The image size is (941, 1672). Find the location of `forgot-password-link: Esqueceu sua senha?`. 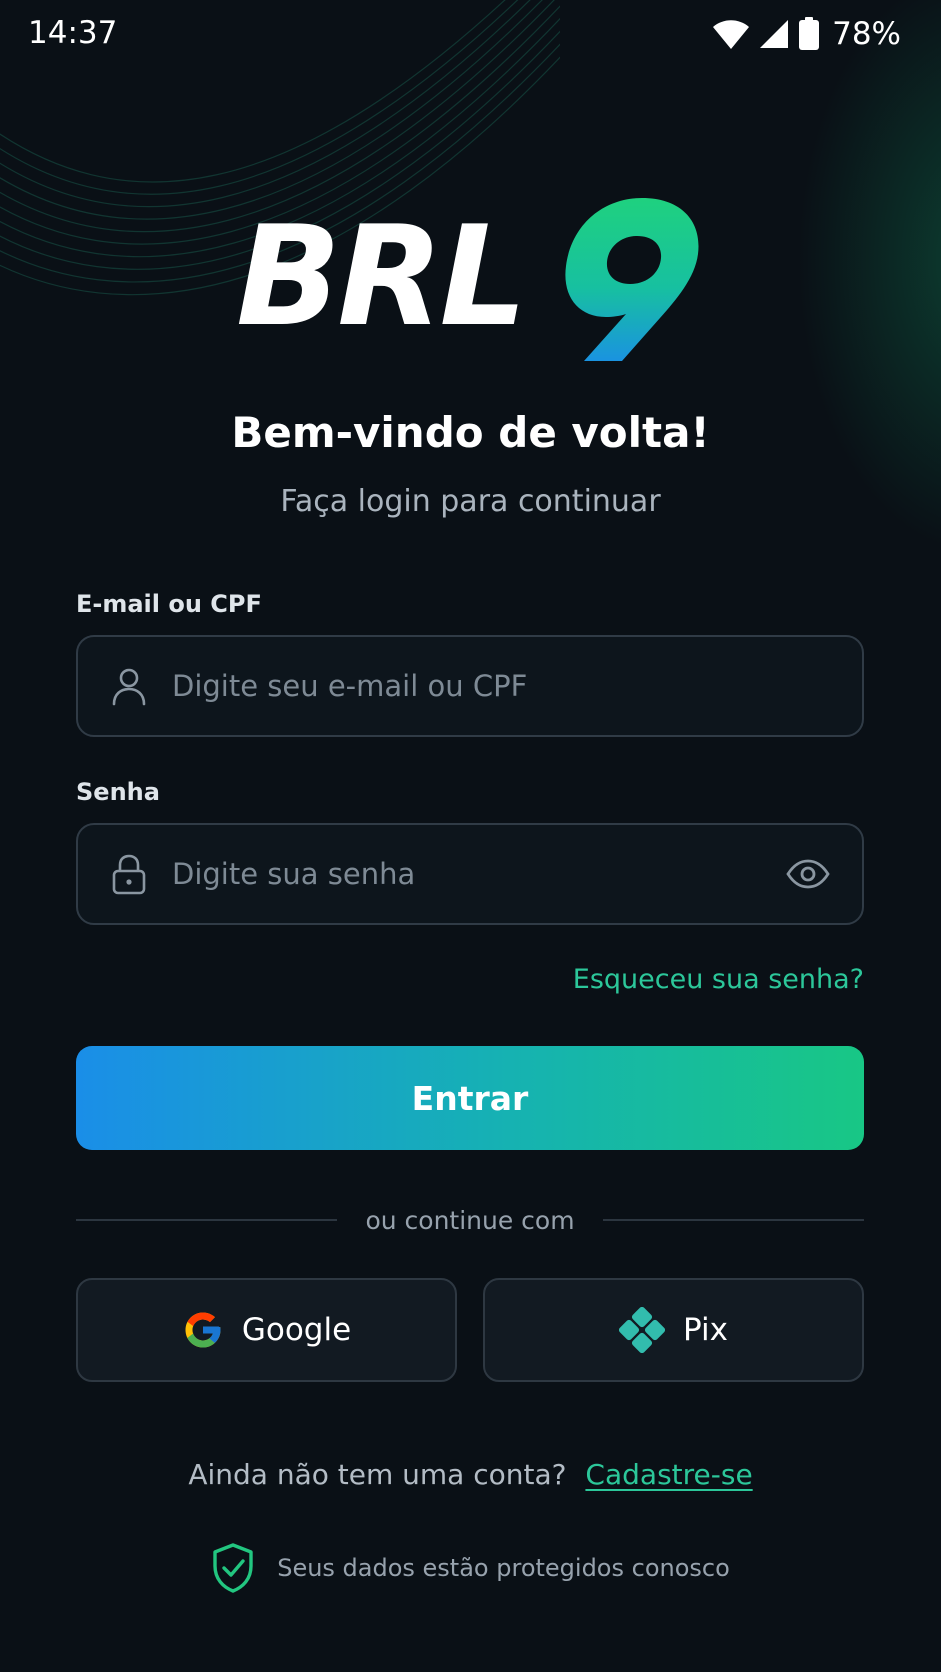

forgot-password-link: Esqueceu sua senha? is located at coordinates (718, 979).